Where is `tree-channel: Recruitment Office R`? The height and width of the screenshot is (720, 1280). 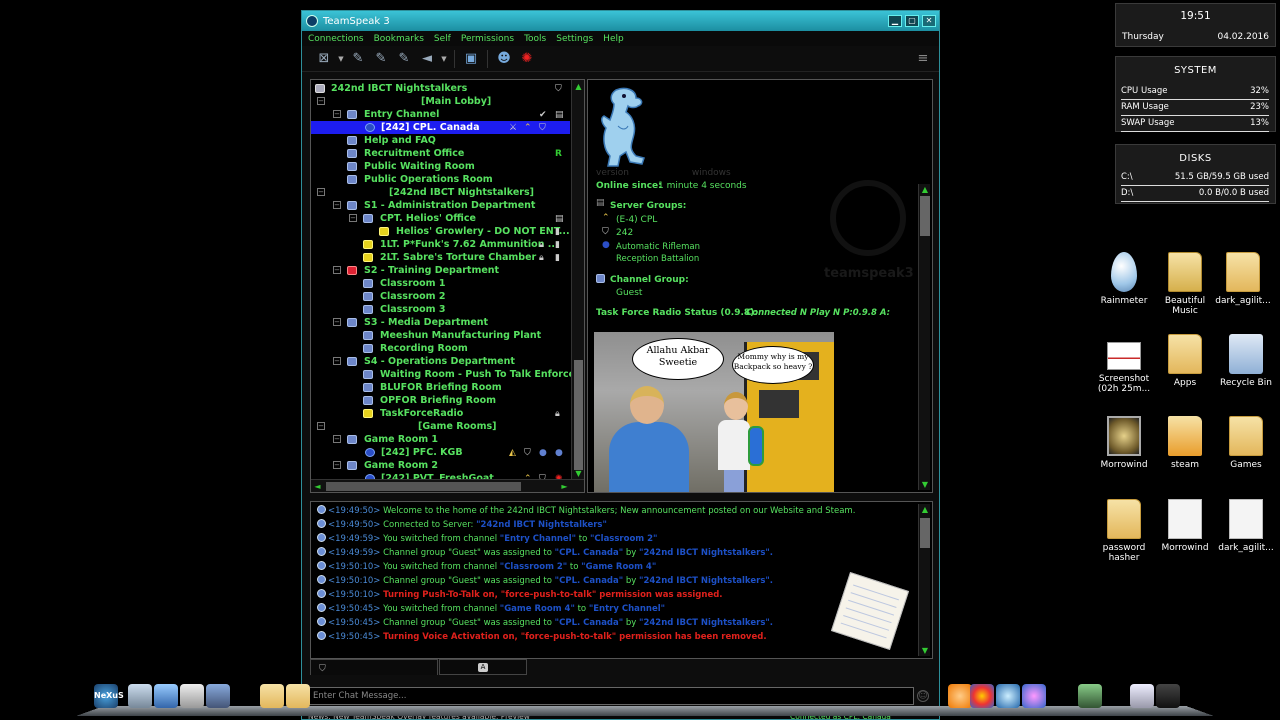
tree-channel: Recruitment Office R is located at coordinates (440, 153).